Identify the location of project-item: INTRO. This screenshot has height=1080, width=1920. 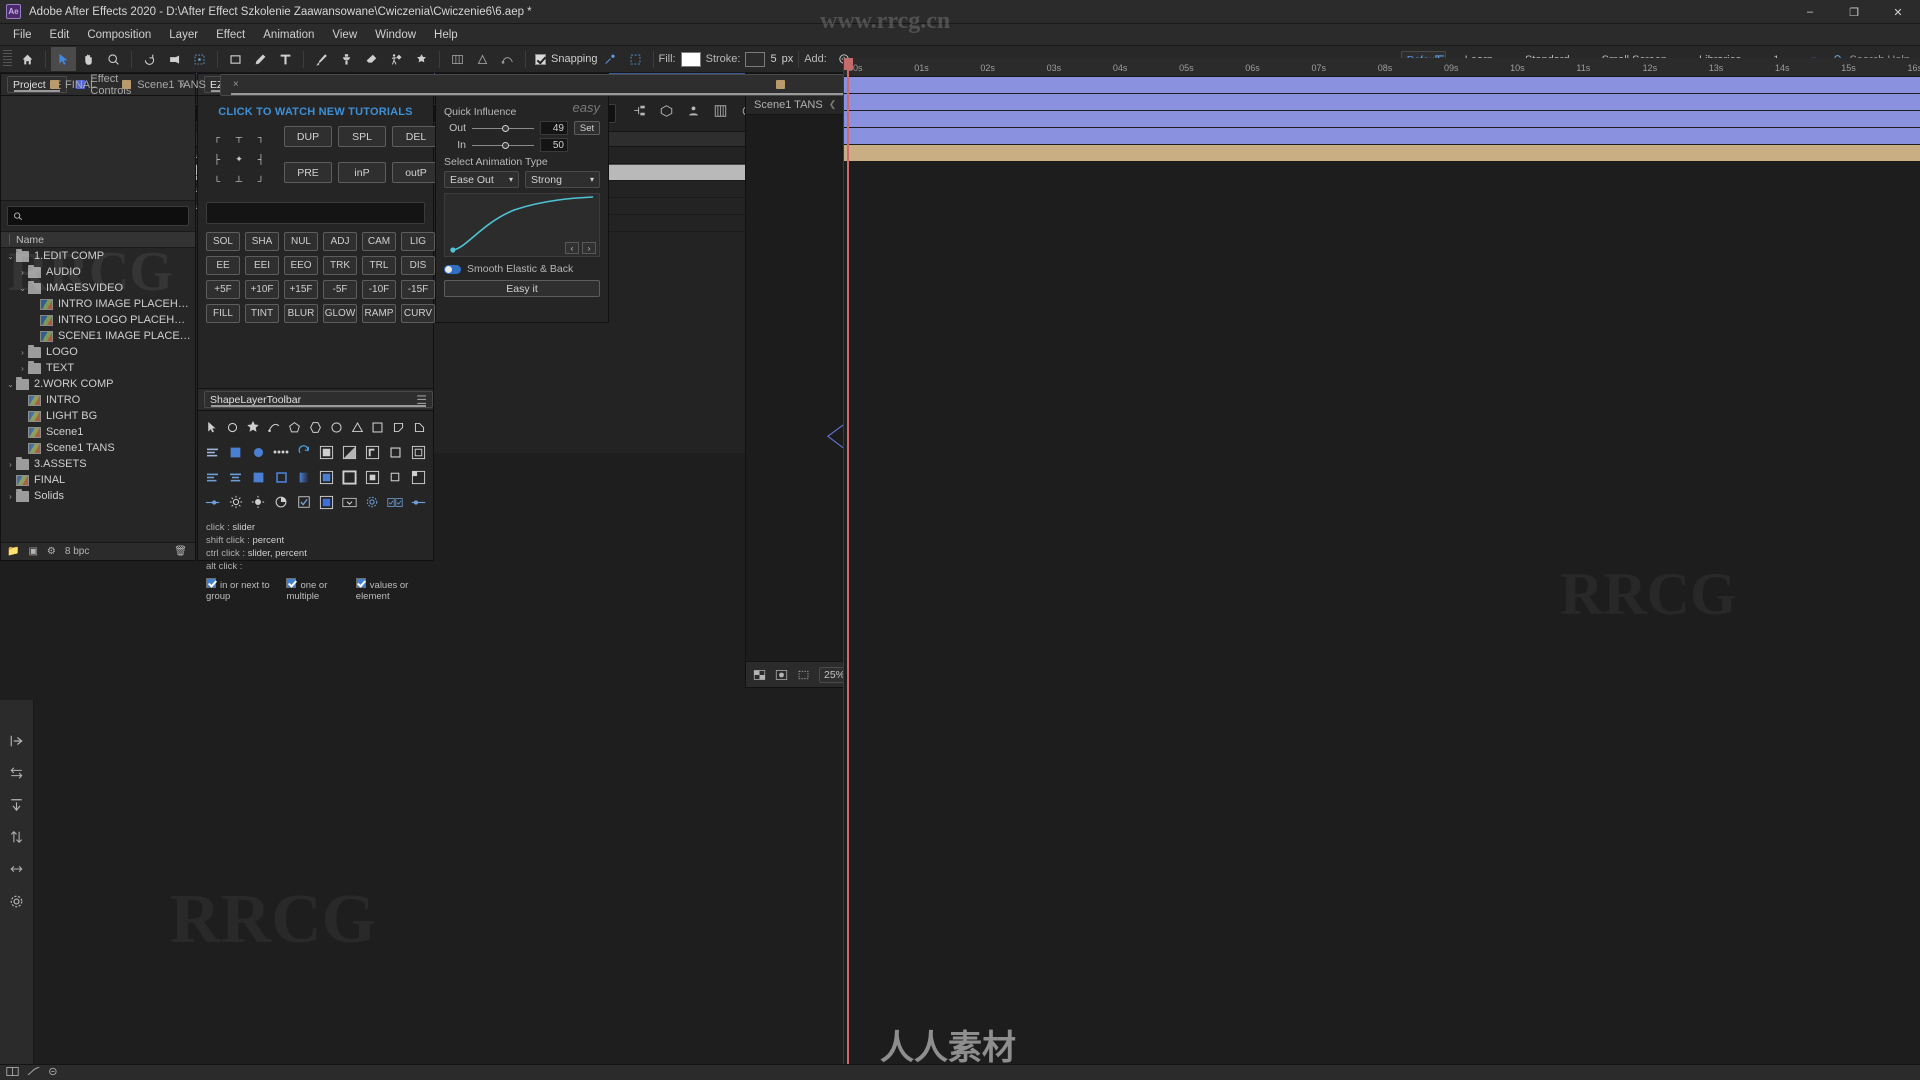
(98, 400).